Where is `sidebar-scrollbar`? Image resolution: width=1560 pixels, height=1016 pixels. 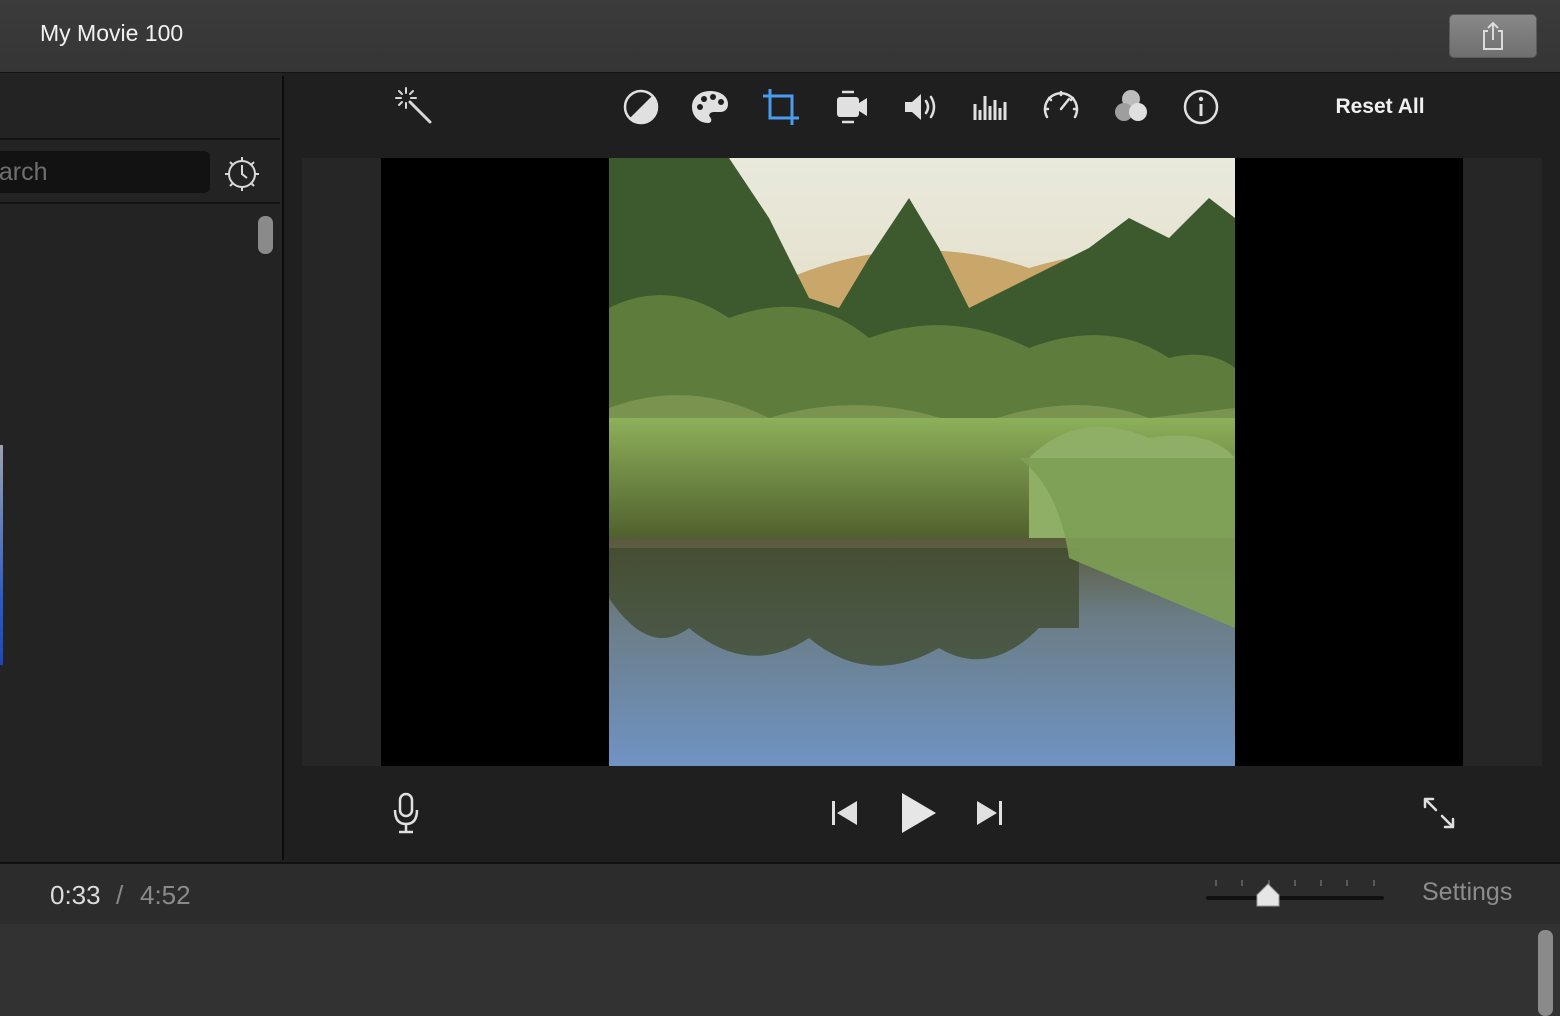
sidebar-scrollbar is located at coordinates (265, 235).